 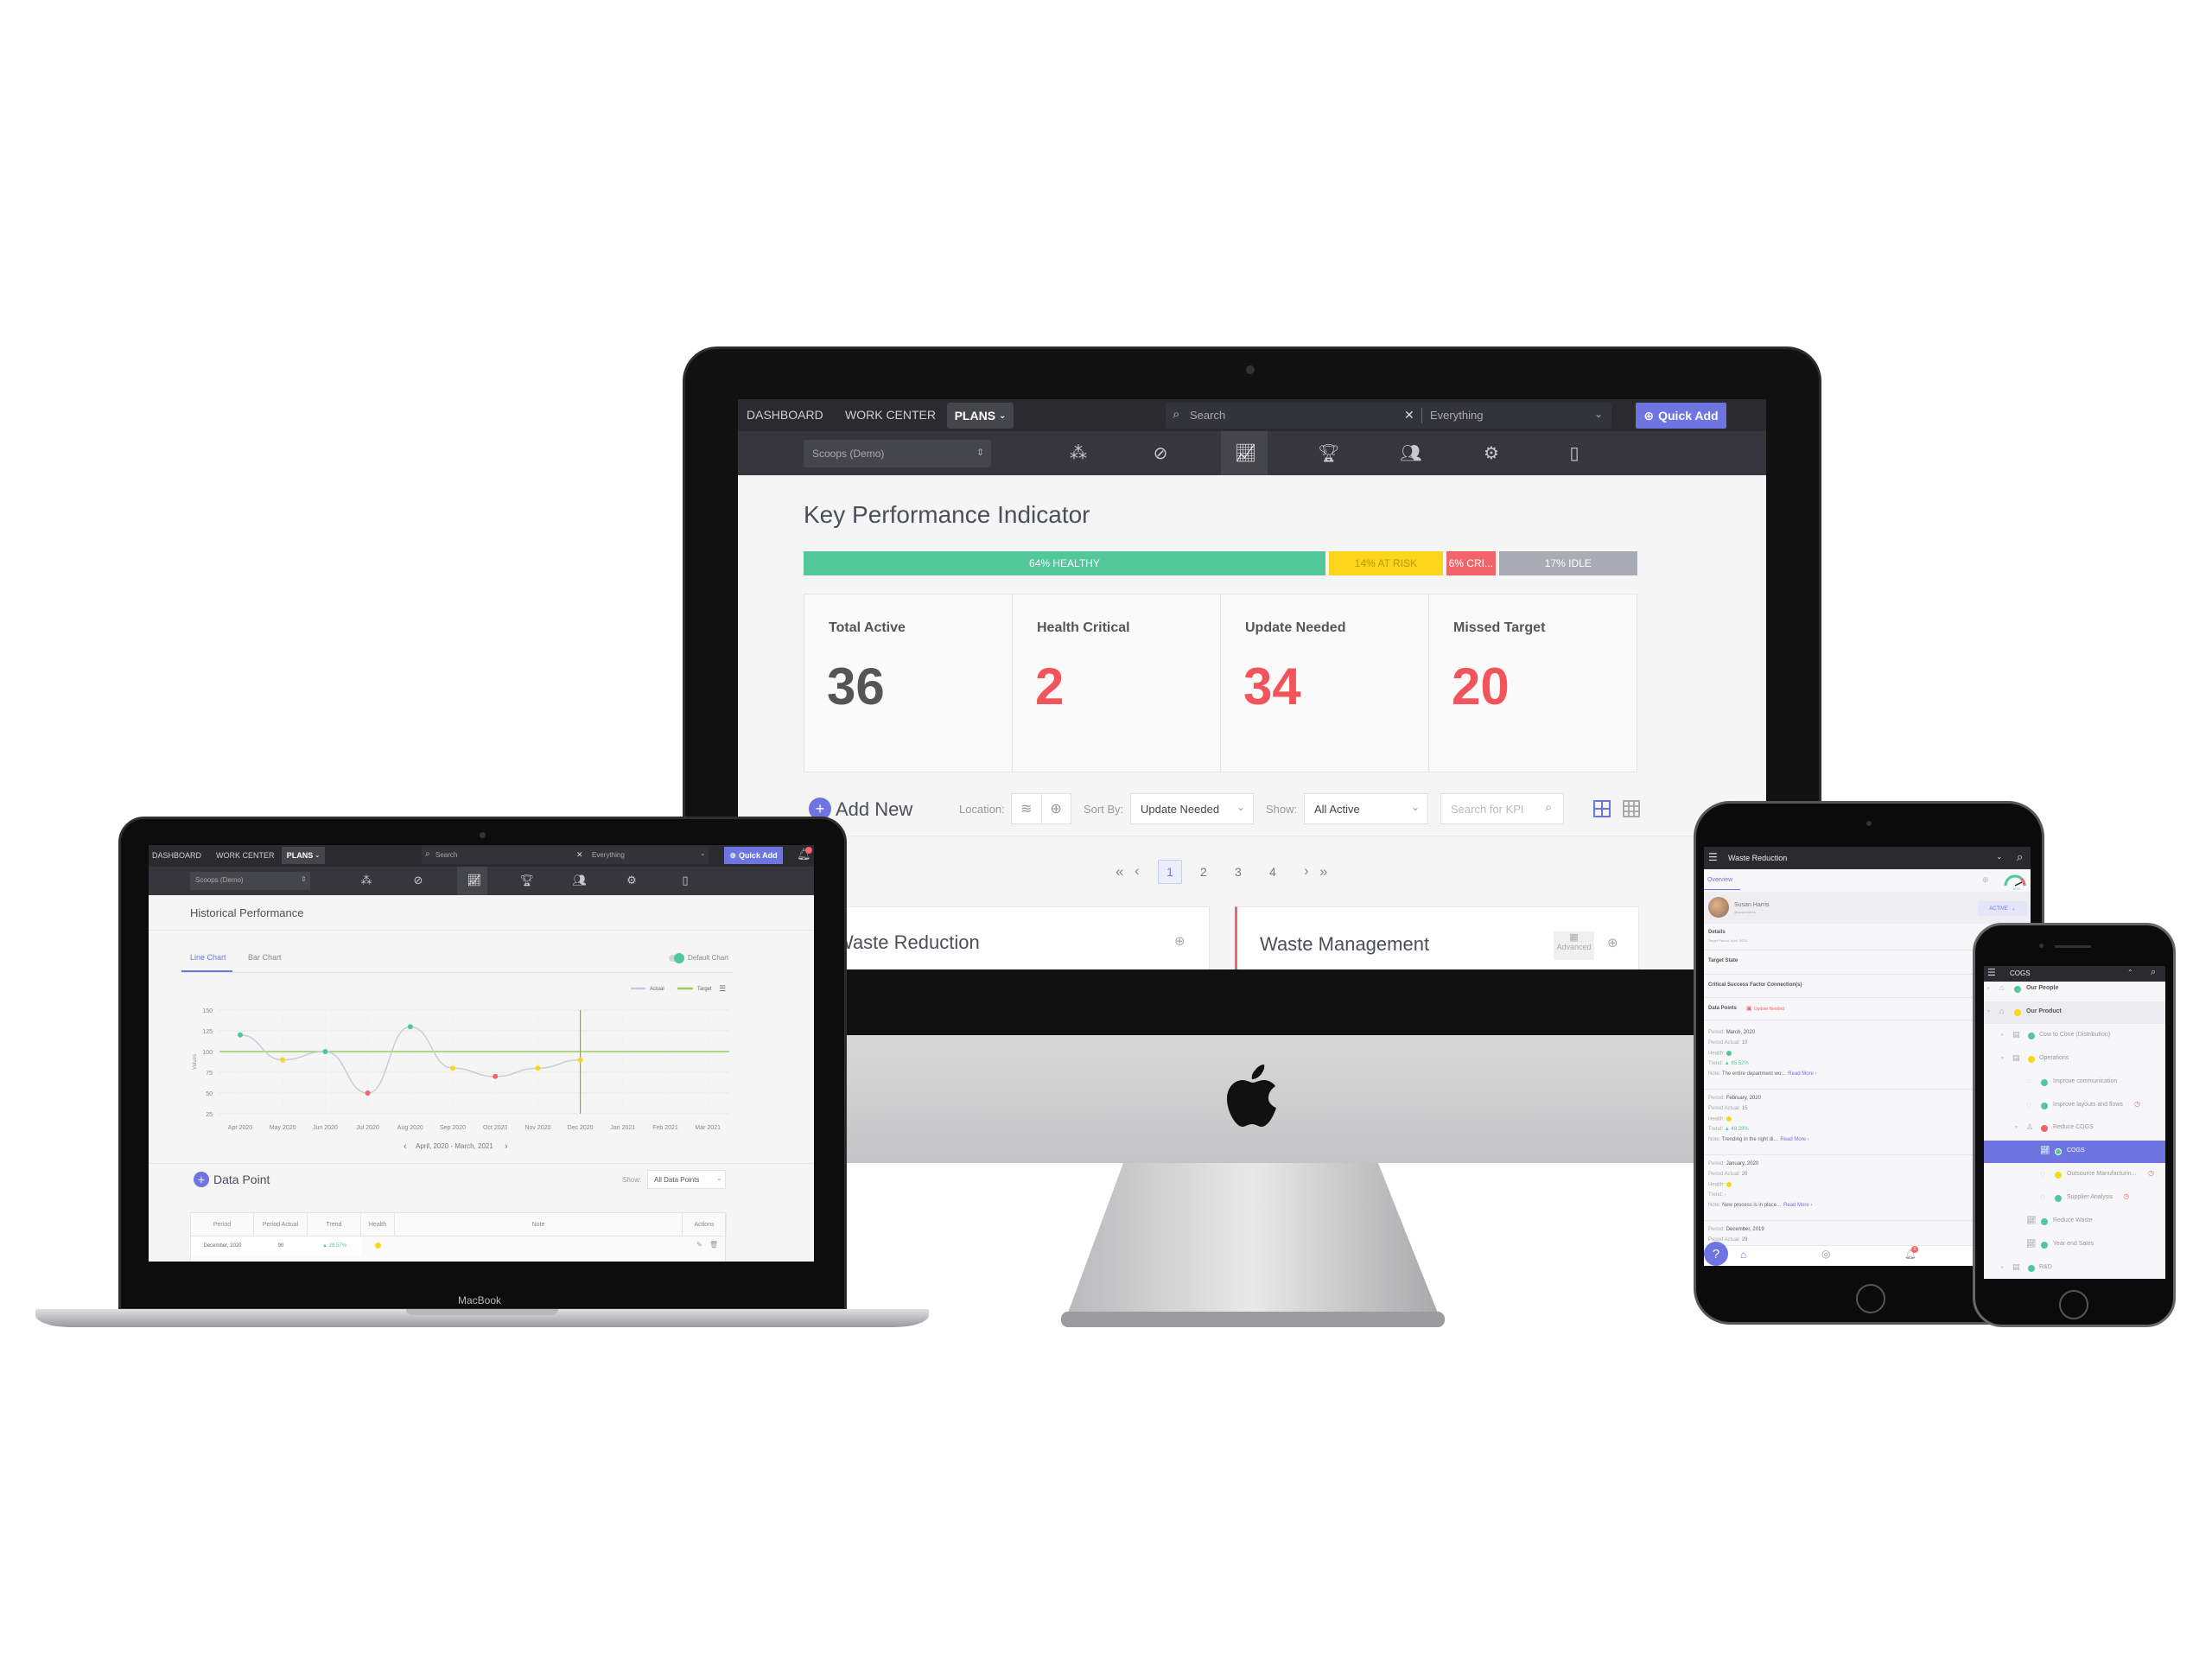 What do you see at coordinates (1437, 937) in the screenshot?
I see `kpi-card: Waste Management ▦ Advanced ⊕` at bounding box center [1437, 937].